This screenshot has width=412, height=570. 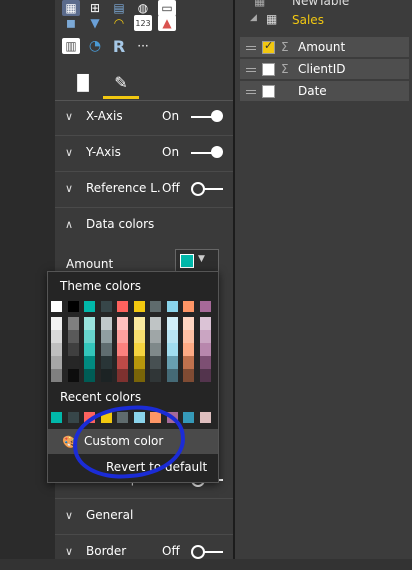 What do you see at coordinates (119, 23) in the screenshot?
I see `gauge-icon: ◠` at bounding box center [119, 23].